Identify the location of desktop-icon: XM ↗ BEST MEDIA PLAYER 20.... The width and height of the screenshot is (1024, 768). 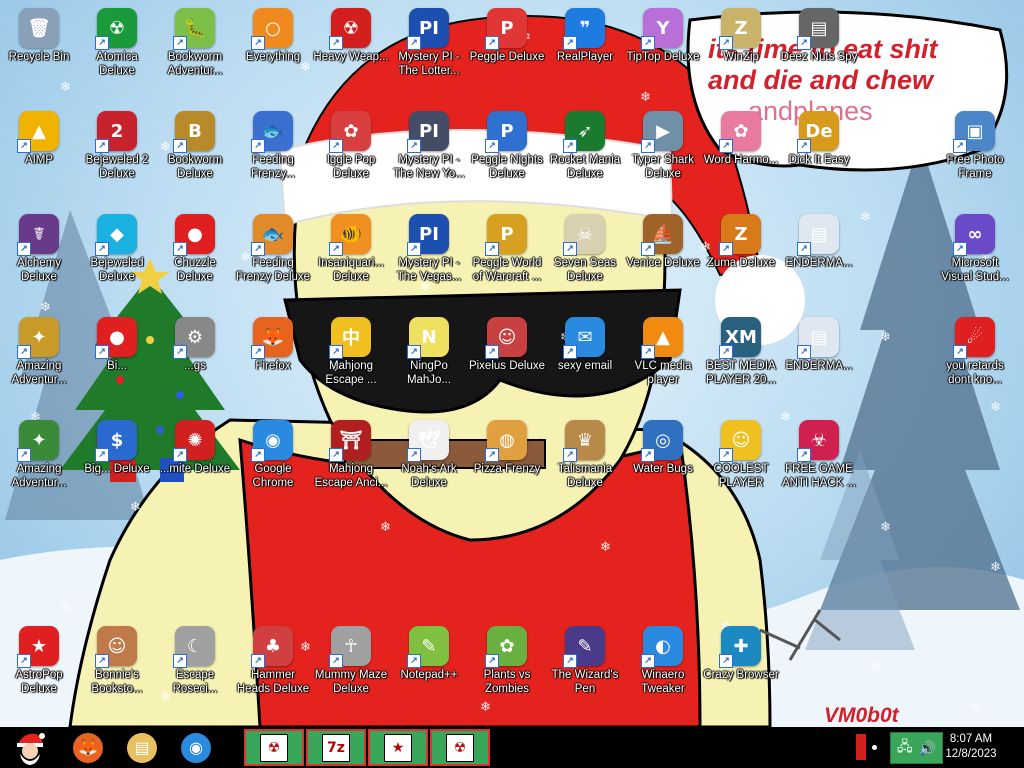
(741, 362).